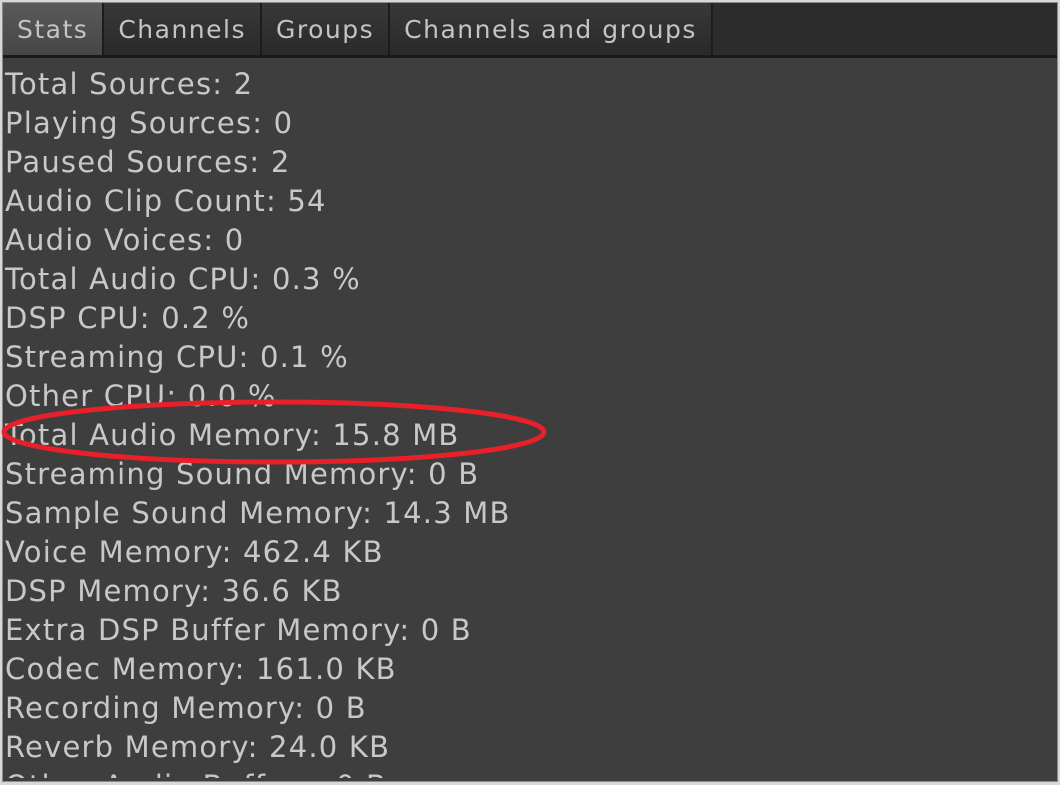 The image size is (1060, 785). What do you see at coordinates (551, 29) in the screenshot?
I see `tab-channels-and-groups: Channels and groups` at bounding box center [551, 29].